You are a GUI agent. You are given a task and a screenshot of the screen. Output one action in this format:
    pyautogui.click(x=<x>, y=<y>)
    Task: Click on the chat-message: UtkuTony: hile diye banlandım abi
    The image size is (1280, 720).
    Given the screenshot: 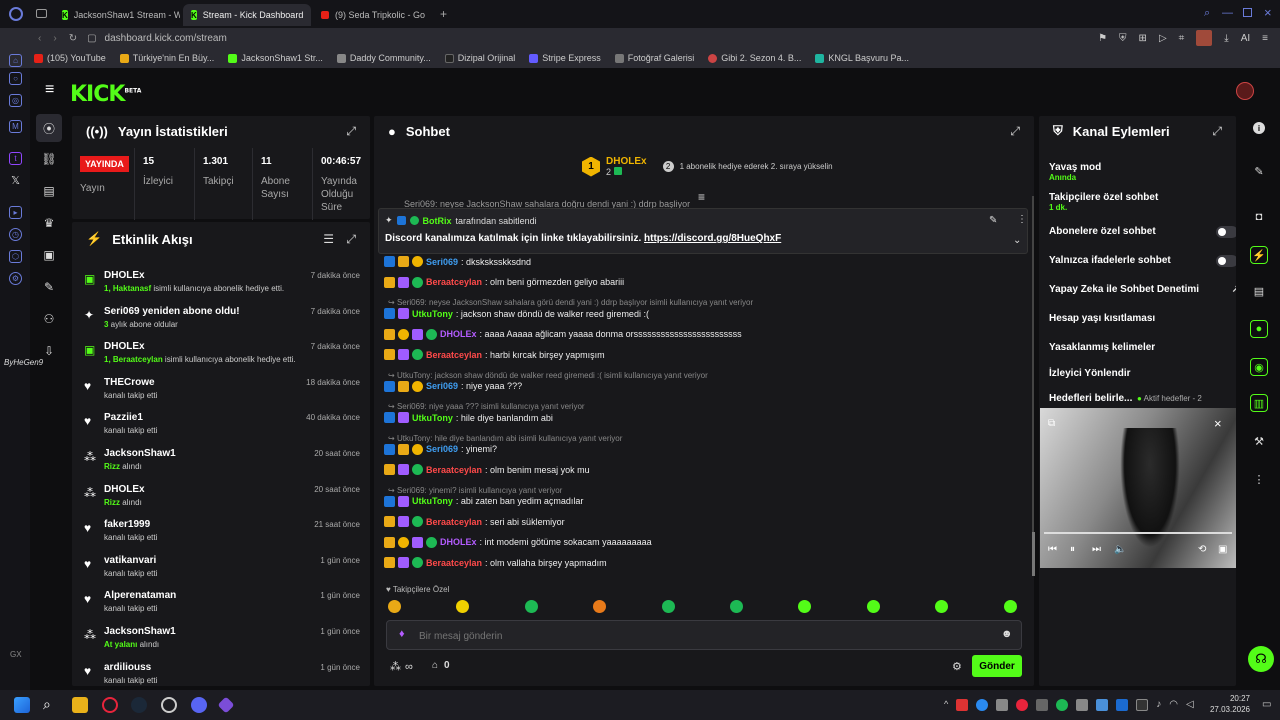 What is the action you would take?
    pyautogui.click(x=468, y=417)
    